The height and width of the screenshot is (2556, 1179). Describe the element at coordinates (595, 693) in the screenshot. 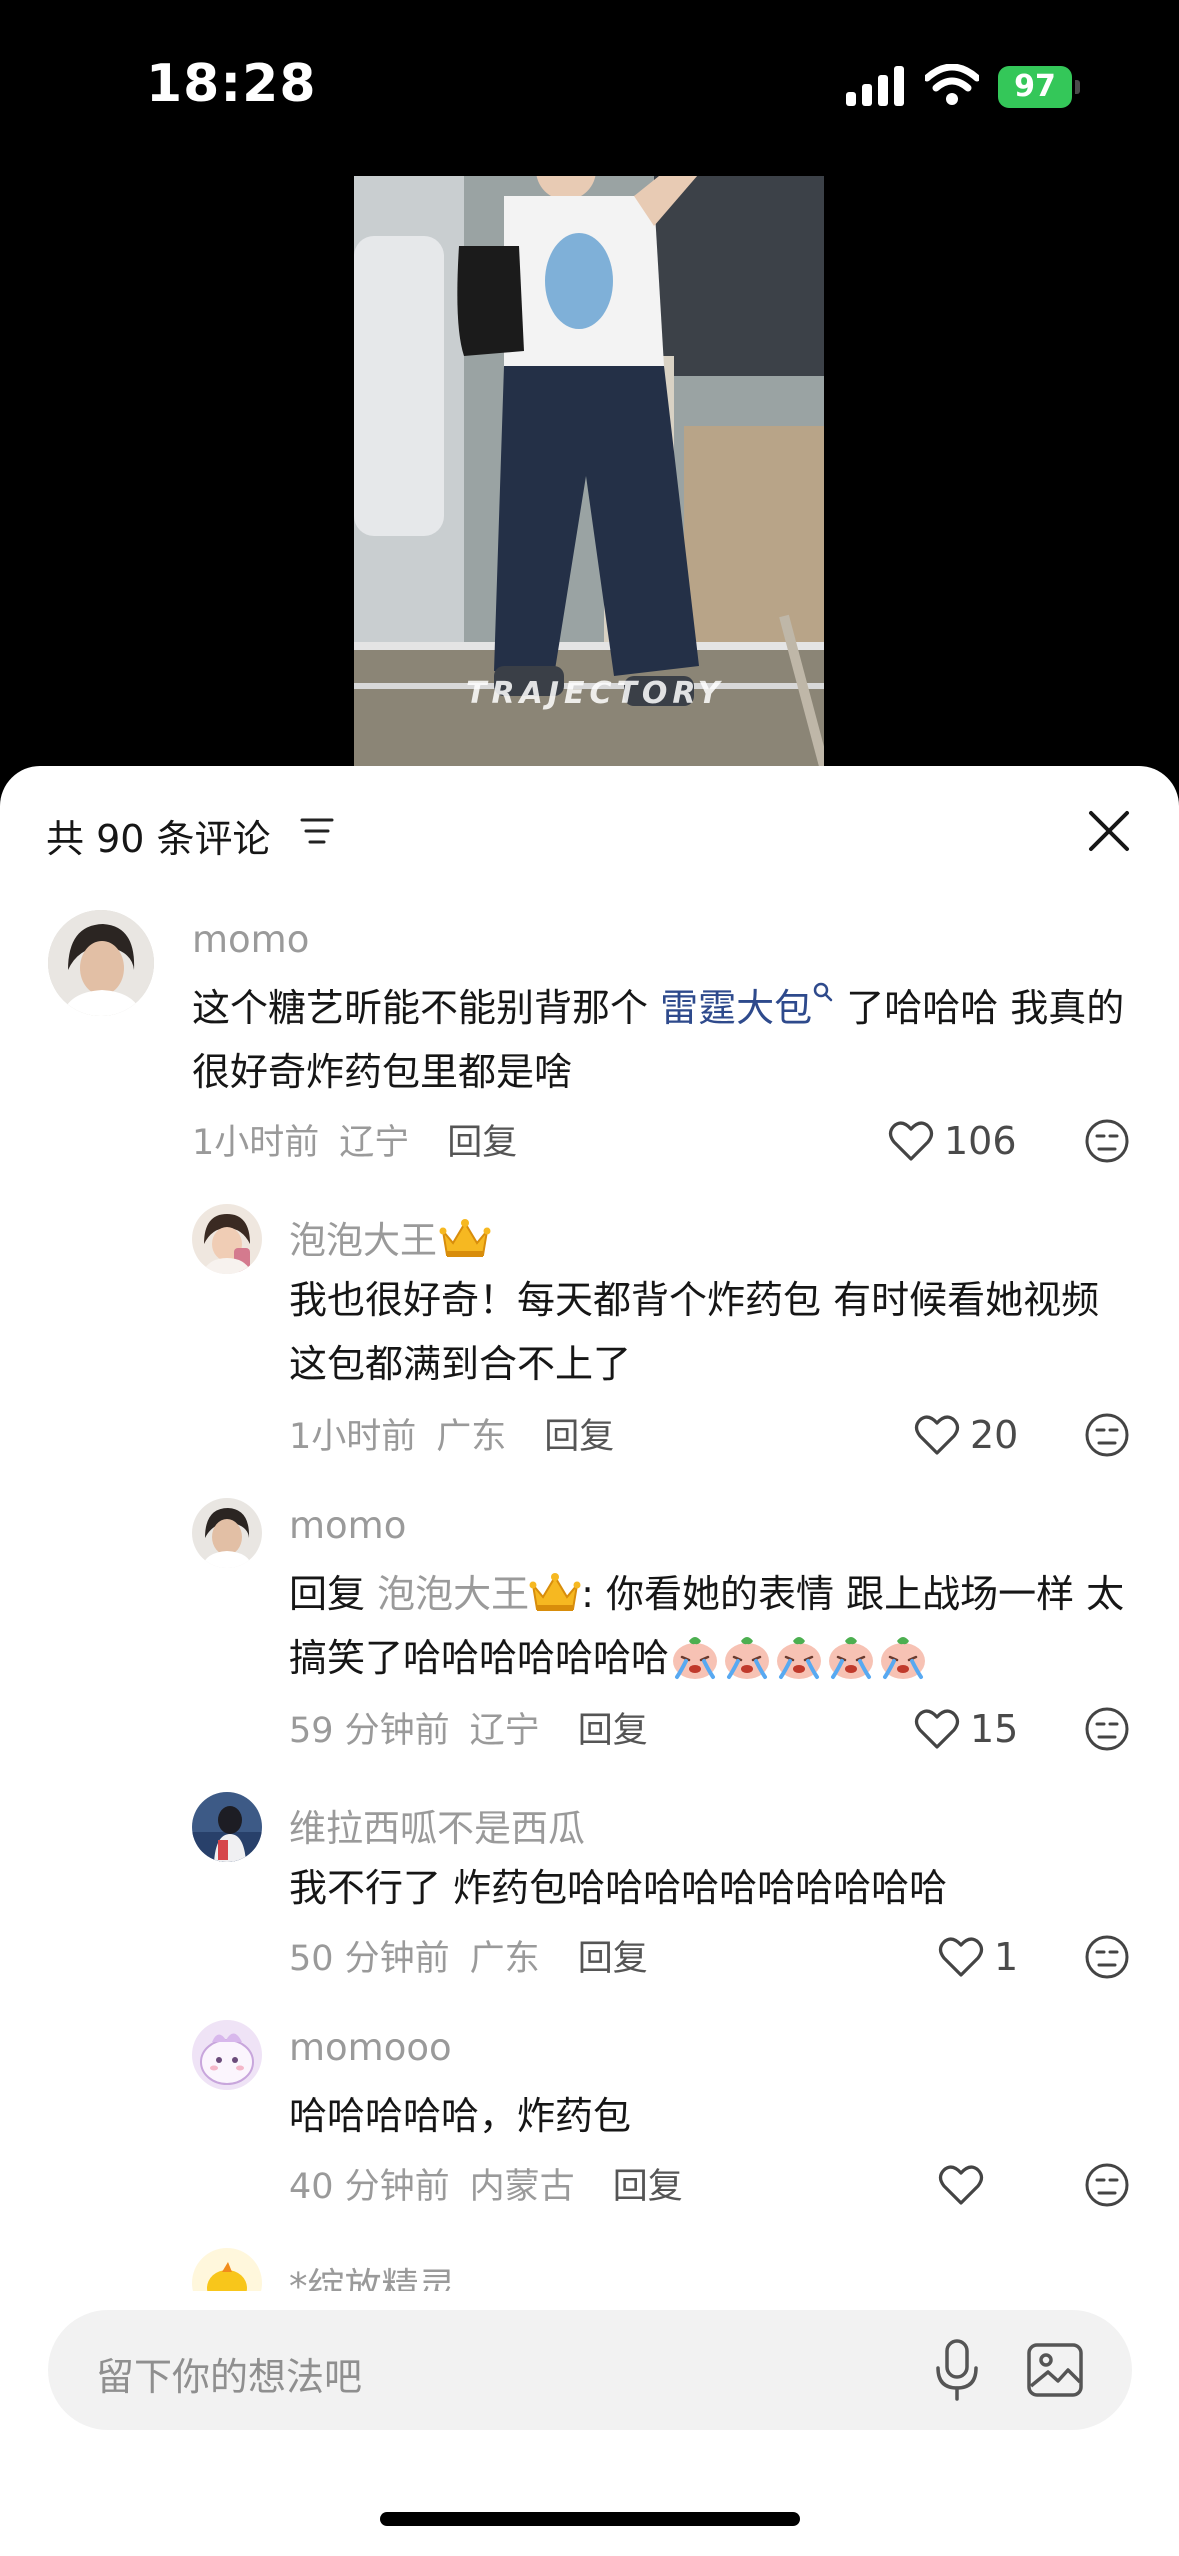

I see `video-watermark: TRAJECTORY` at that location.